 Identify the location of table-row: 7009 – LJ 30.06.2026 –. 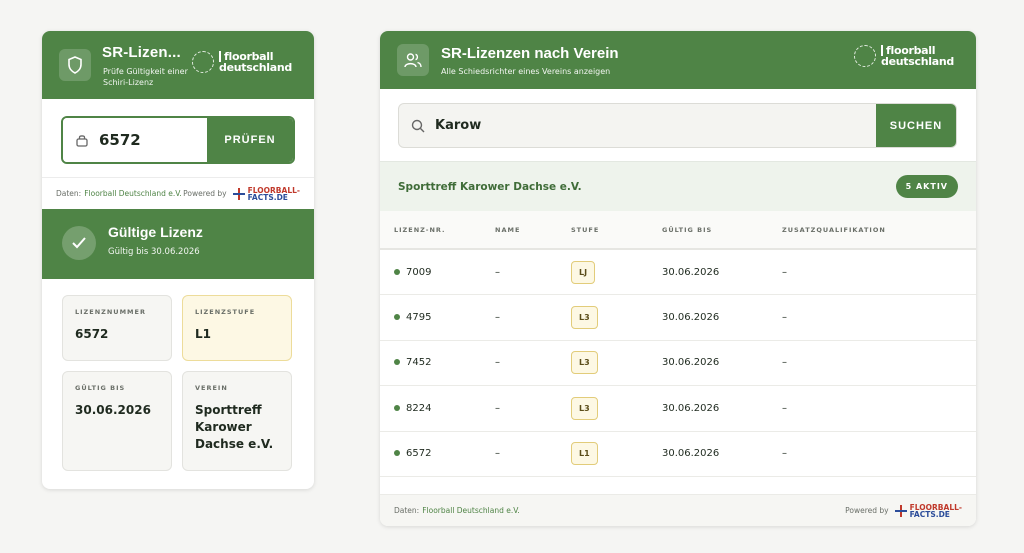
(678, 272).